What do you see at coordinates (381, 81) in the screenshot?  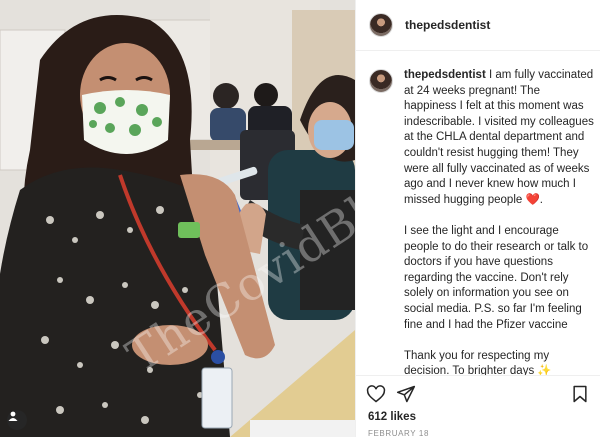 I see `caption-avatar` at bounding box center [381, 81].